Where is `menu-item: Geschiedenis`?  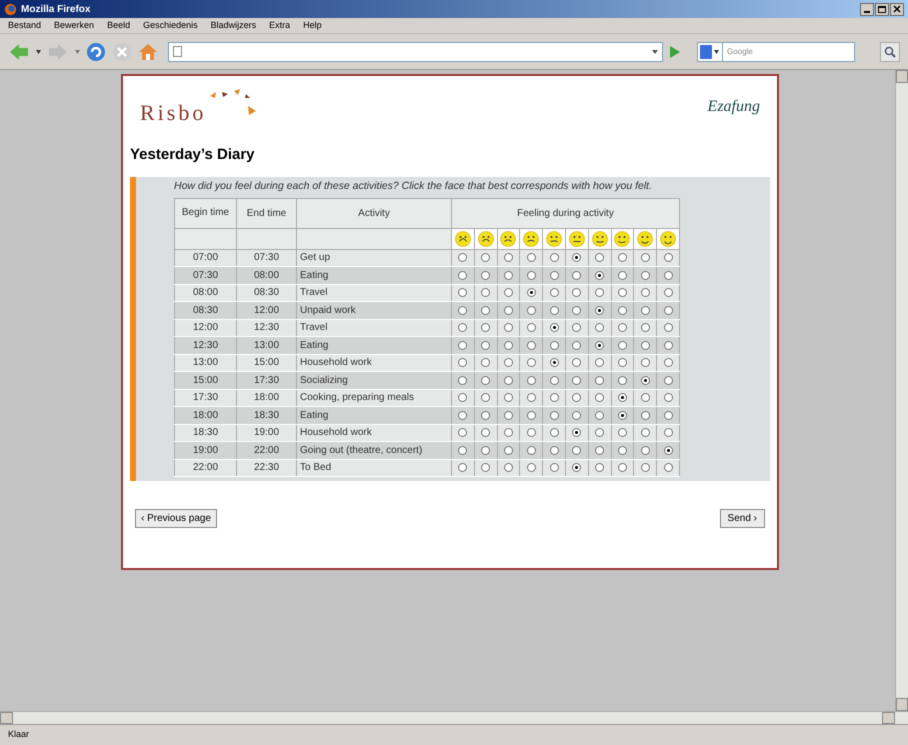
menu-item: Geschiedenis is located at coordinates (170, 25).